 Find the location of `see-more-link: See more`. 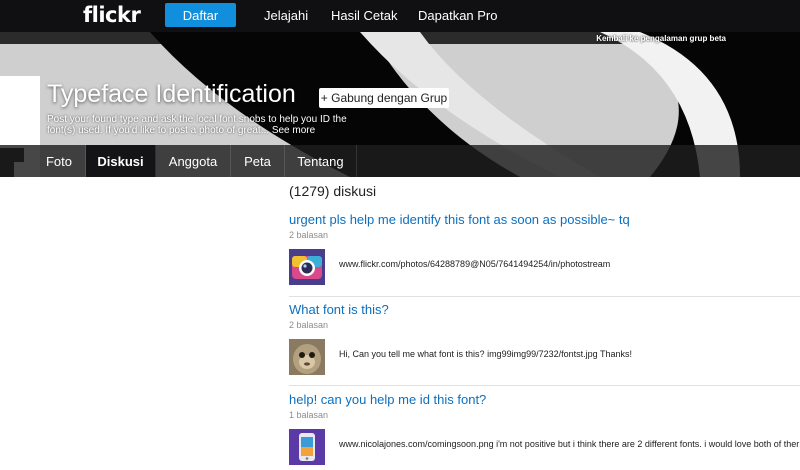

see-more-link: See more is located at coordinates (293, 130).